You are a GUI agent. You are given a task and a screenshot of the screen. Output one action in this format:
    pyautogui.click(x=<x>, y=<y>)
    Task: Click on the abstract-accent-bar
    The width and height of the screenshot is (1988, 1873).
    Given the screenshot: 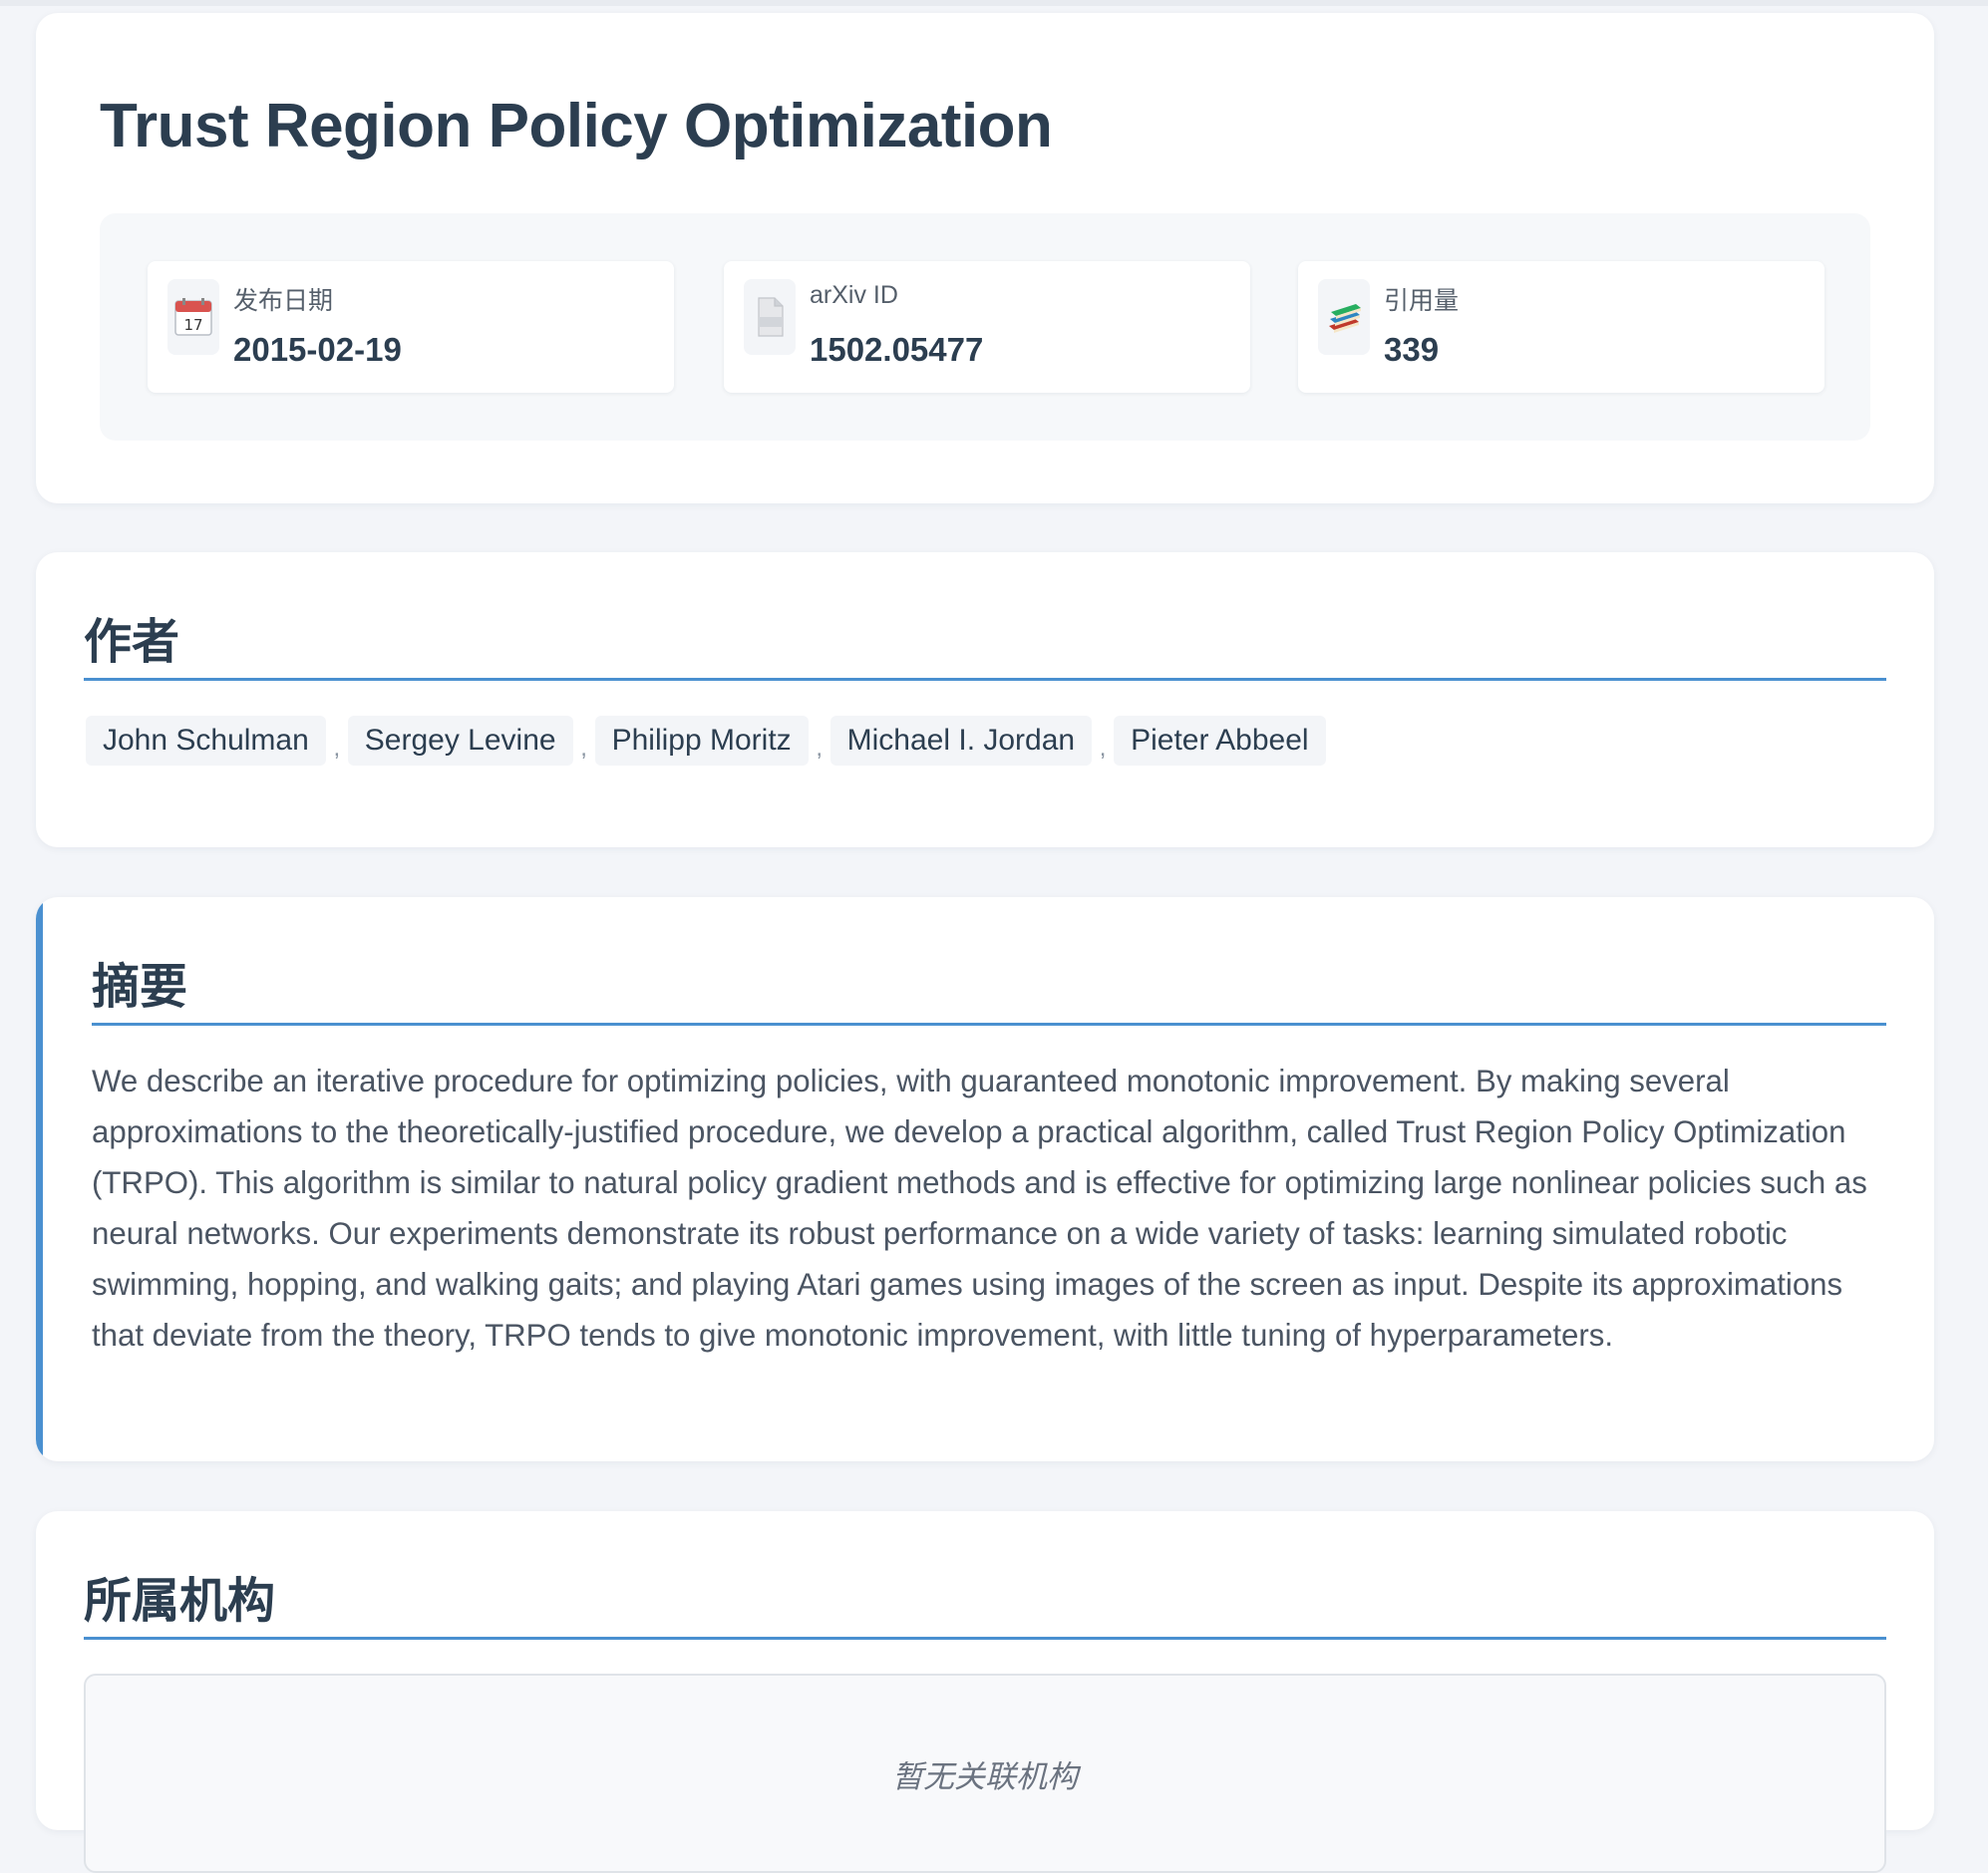 What is the action you would take?
    pyautogui.click(x=39, y=1179)
    